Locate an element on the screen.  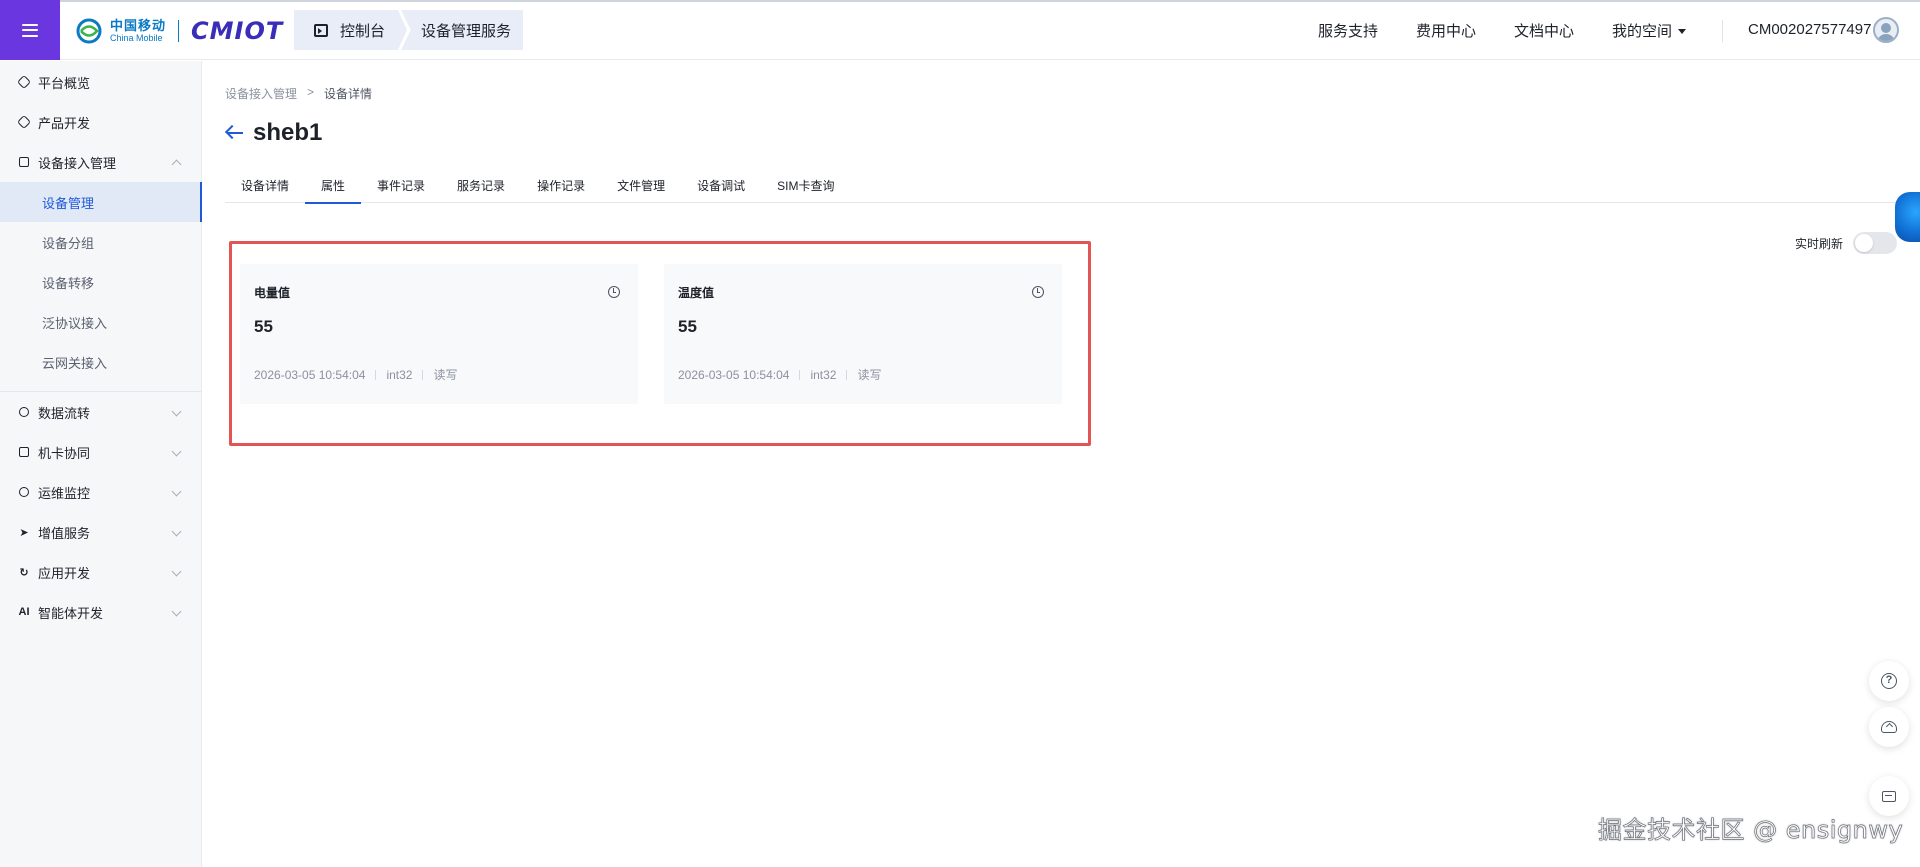
help-button: ? is located at coordinates (1889, 681).